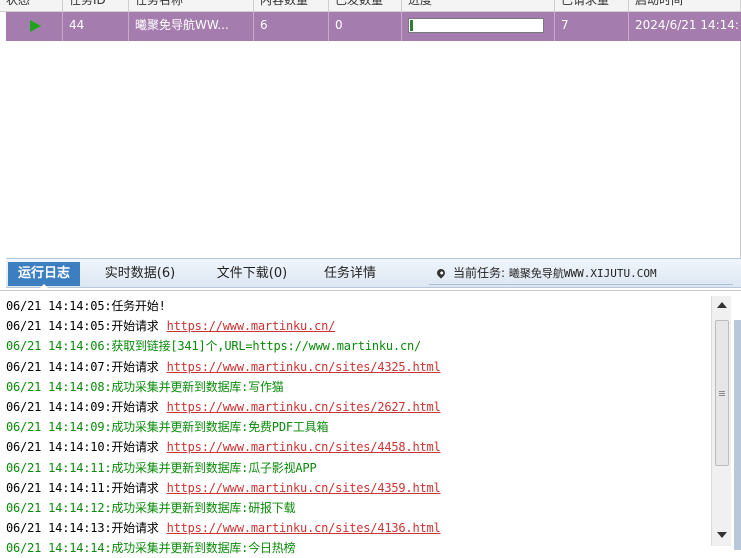 This screenshot has height=558, width=741. I want to click on log-message: 成功采集并更新到数据库:研报下载, so click(203, 507).